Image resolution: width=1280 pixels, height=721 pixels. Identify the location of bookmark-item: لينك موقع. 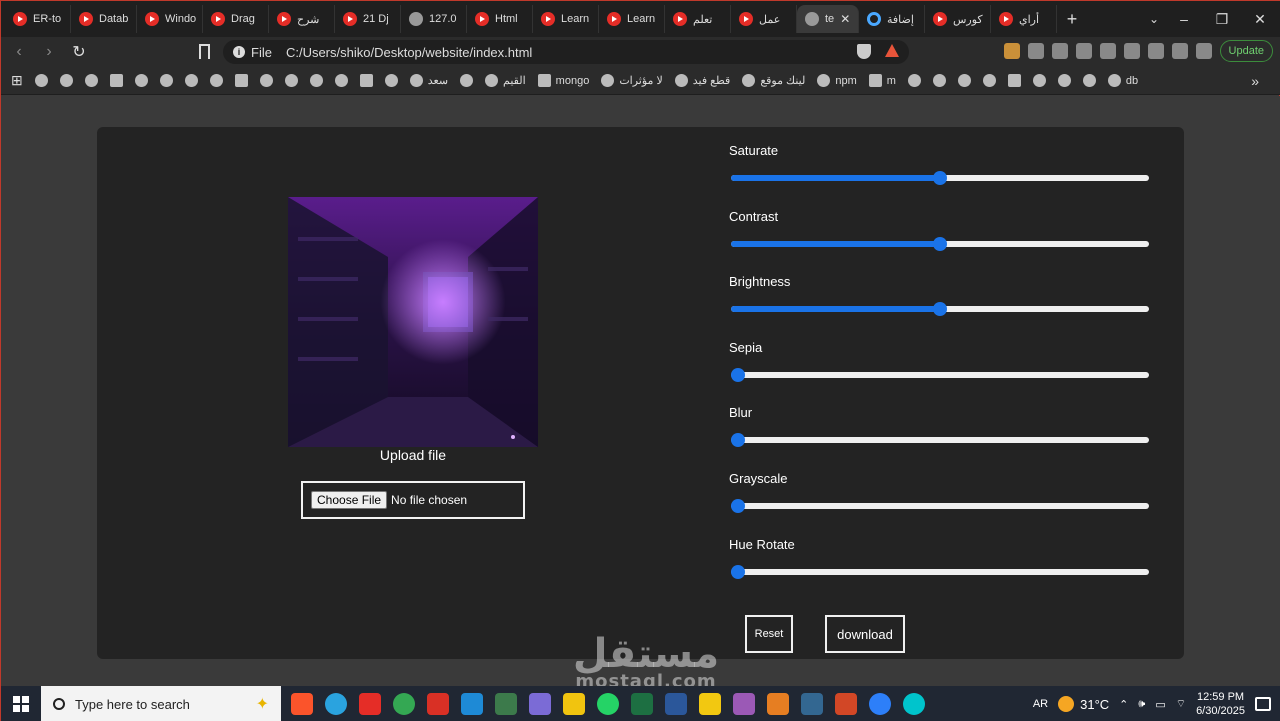
(773, 80).